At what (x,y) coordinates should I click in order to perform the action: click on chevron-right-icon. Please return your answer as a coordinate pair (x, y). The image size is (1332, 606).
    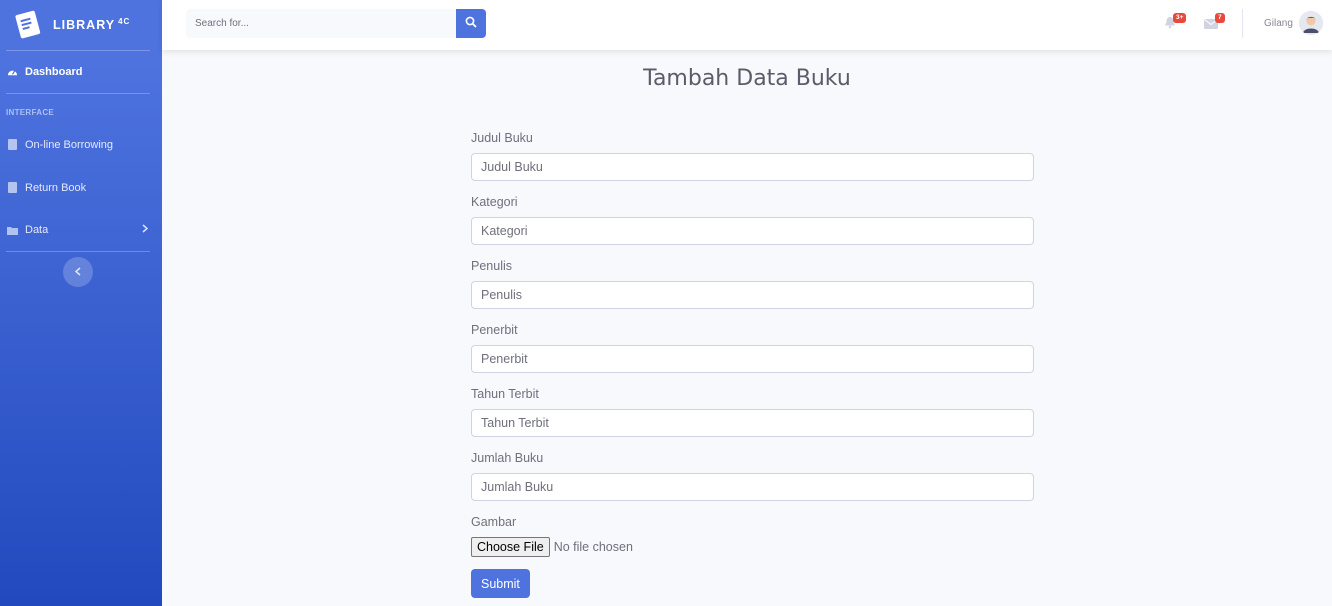
    Looking at the image, I should click on (145, 230).